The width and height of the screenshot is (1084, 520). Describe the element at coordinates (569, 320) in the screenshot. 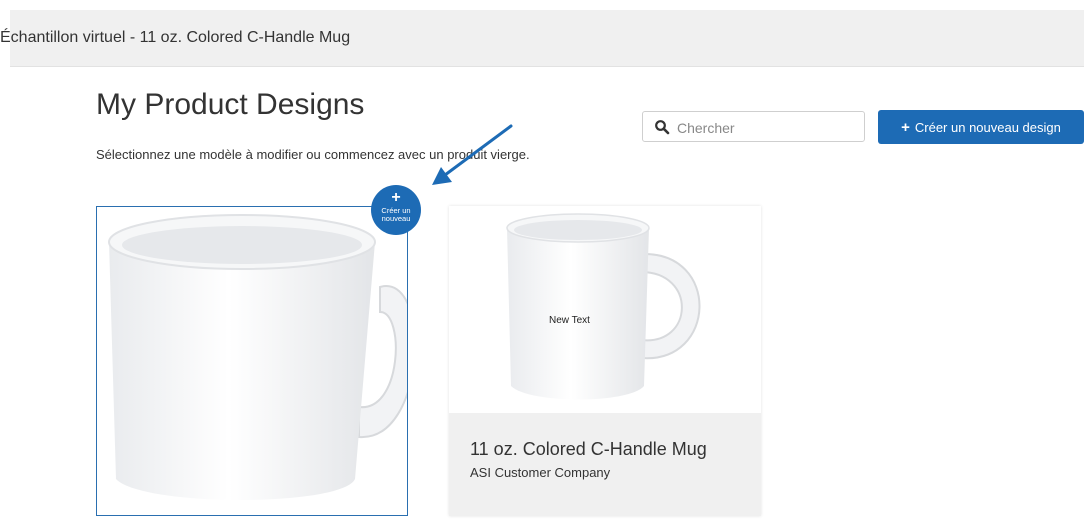

I see `mug-design-text: New Text` at that location.